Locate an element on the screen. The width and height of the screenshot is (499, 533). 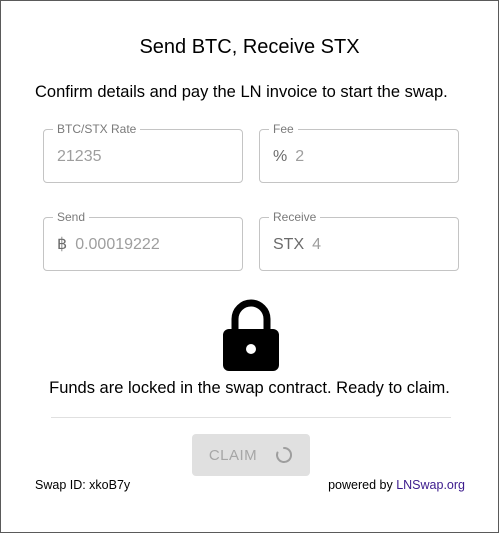
powered-by: powered by LNSwap.org is located at coordinates (396, 485).